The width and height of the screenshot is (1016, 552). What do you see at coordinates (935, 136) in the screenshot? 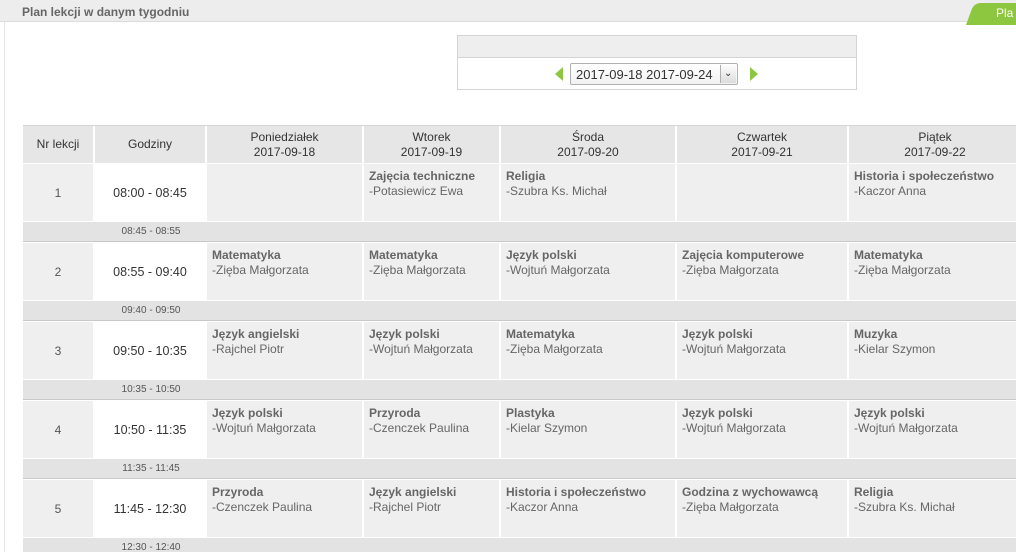
I see `day-name: Piątek` at bounding box center [935, 136].